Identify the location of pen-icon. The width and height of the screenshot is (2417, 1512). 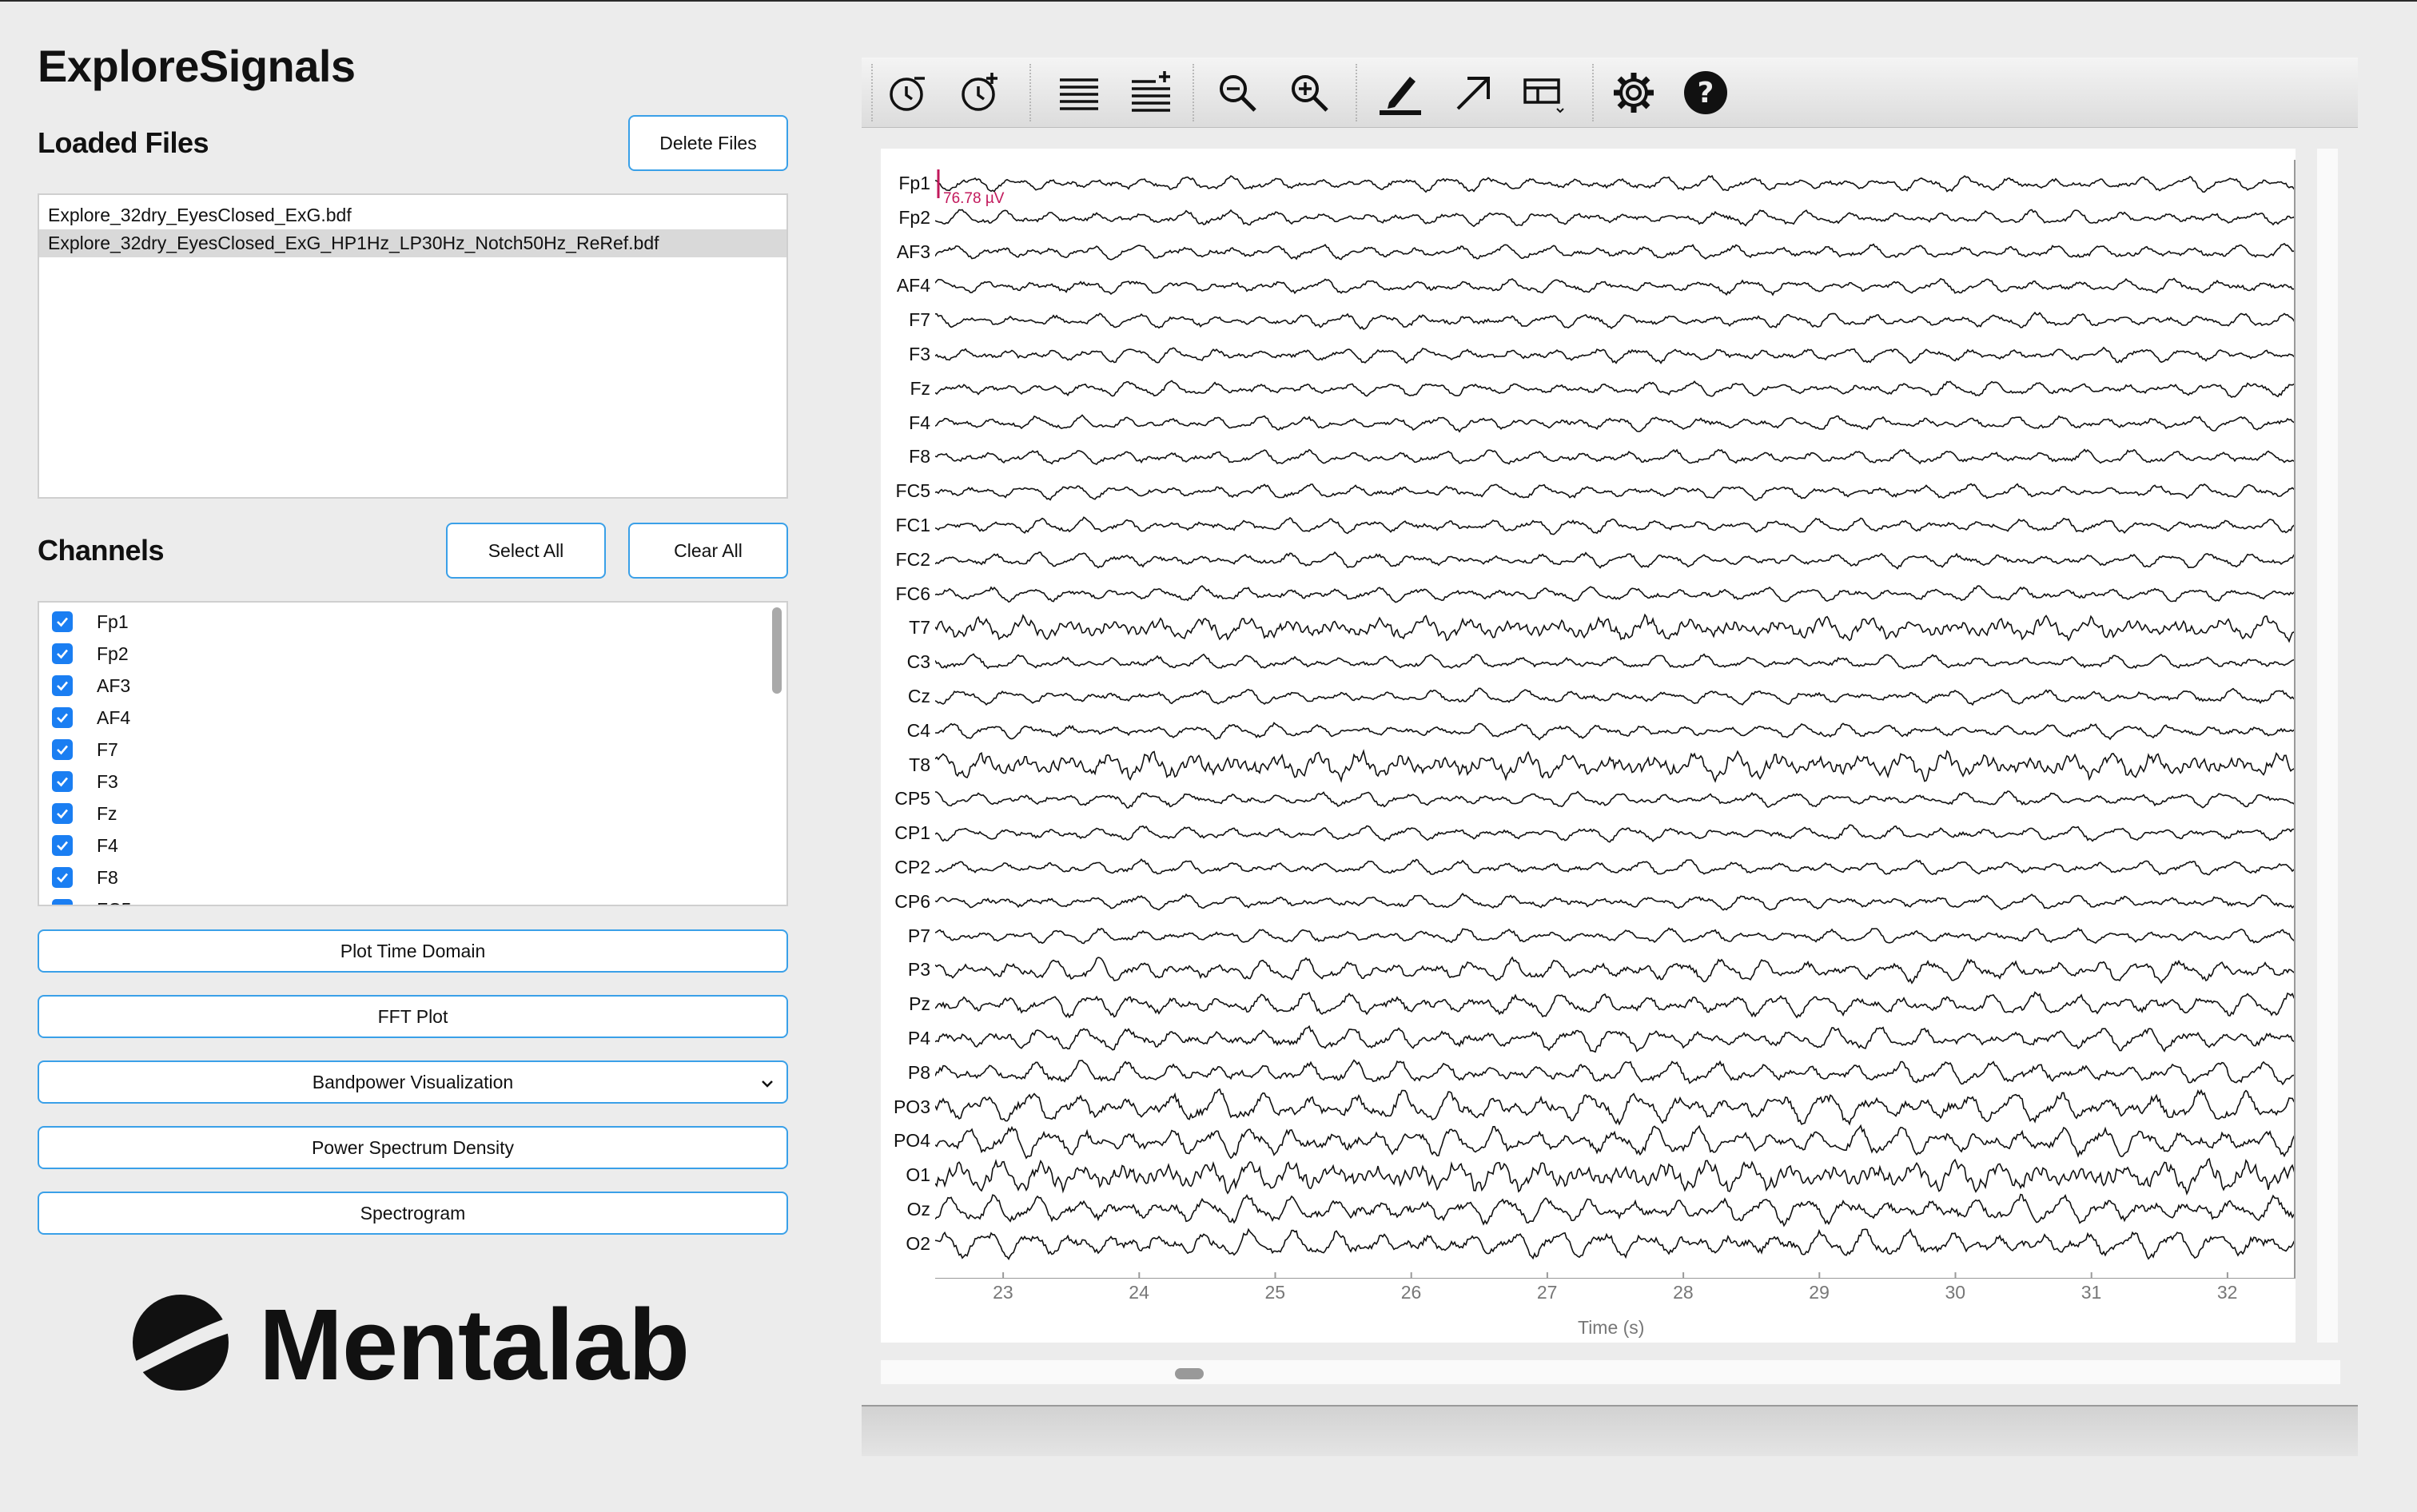
(1400, 93).